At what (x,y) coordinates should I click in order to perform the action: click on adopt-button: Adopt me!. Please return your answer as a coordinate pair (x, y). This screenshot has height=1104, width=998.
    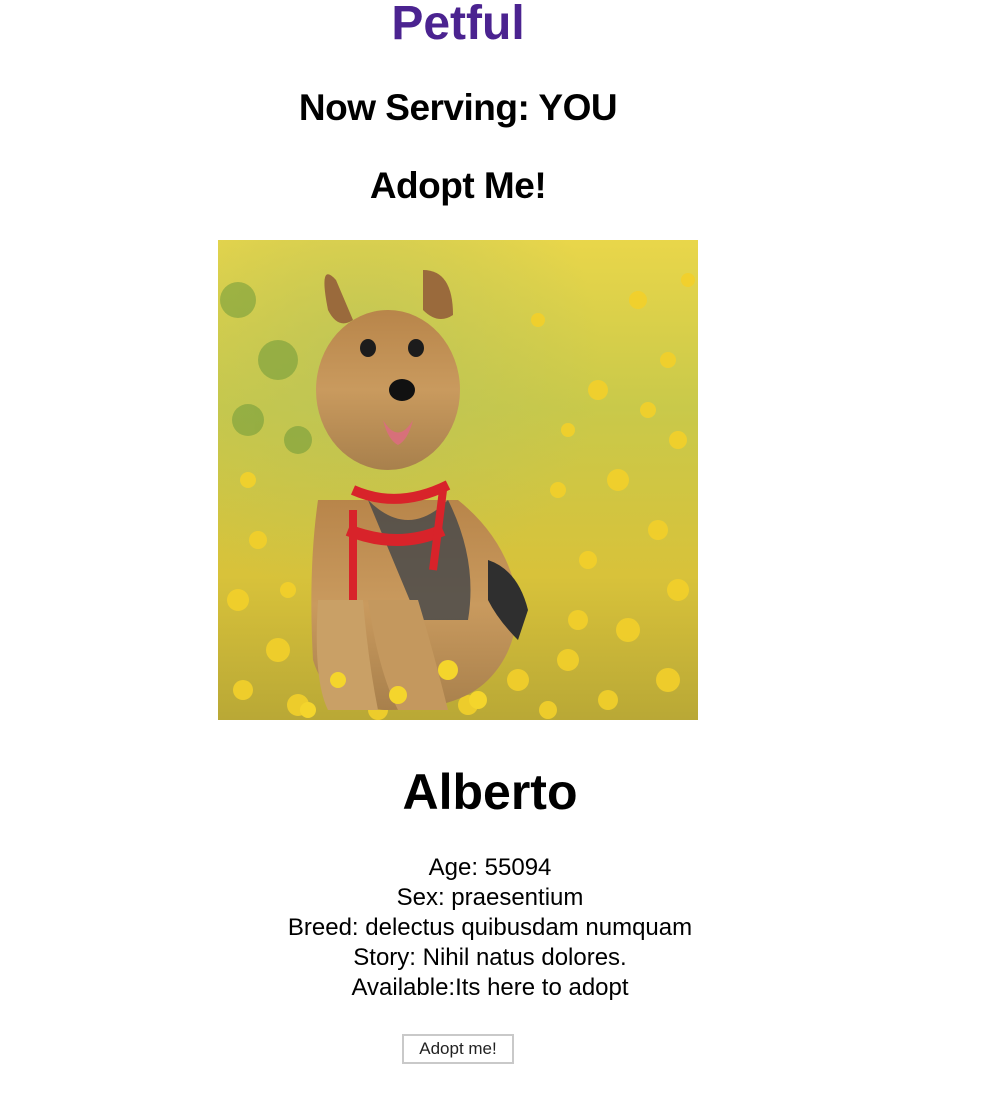
    Looking at the image, I should click on (458, 1049).